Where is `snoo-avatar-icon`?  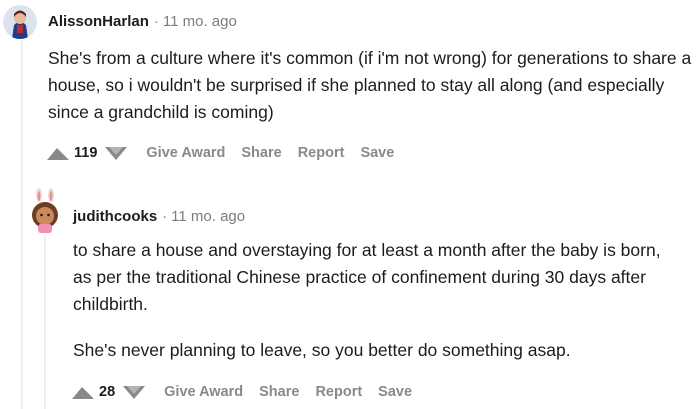
snoo-avatar-icon is located at coordinates (20, 22).